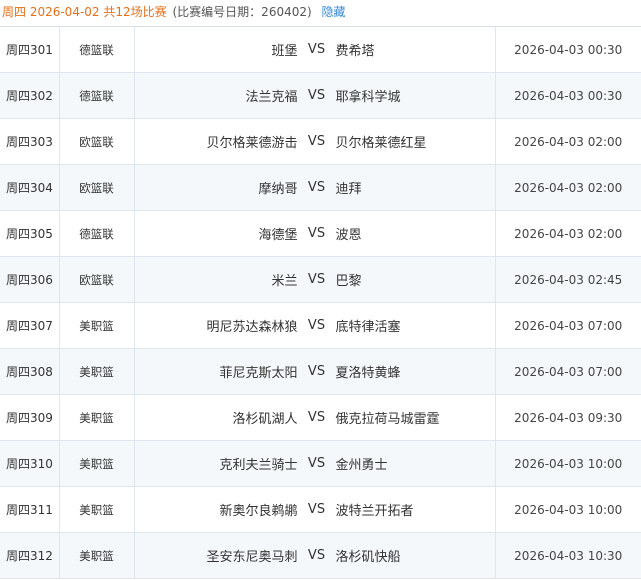  Describe the element at coordinates (216, 509) in the screenshot. I see `home-team: 新奥尔良鹈鹕` at that location.